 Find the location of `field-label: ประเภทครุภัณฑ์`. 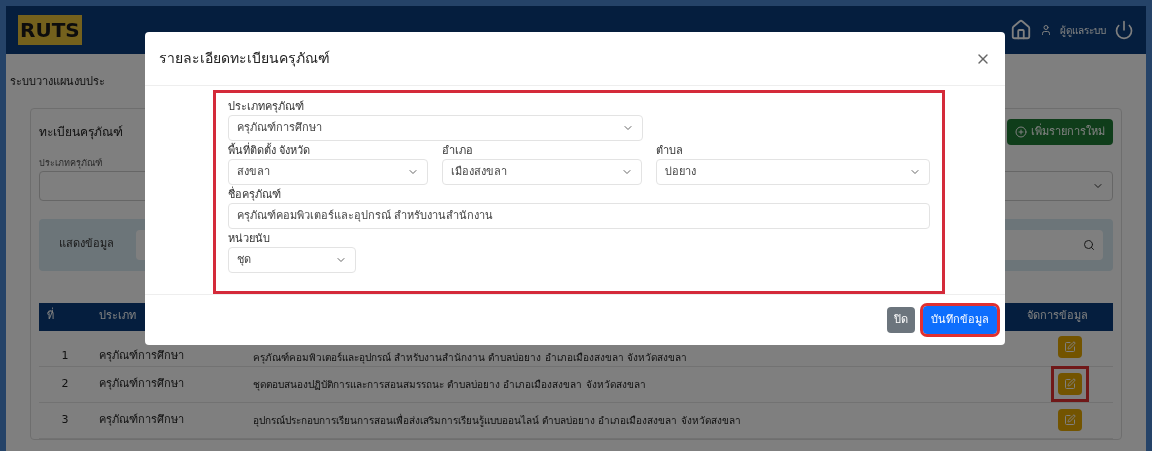

field-label: ประเภทครุภัณฑ์ is located at coordinates (266, 107).